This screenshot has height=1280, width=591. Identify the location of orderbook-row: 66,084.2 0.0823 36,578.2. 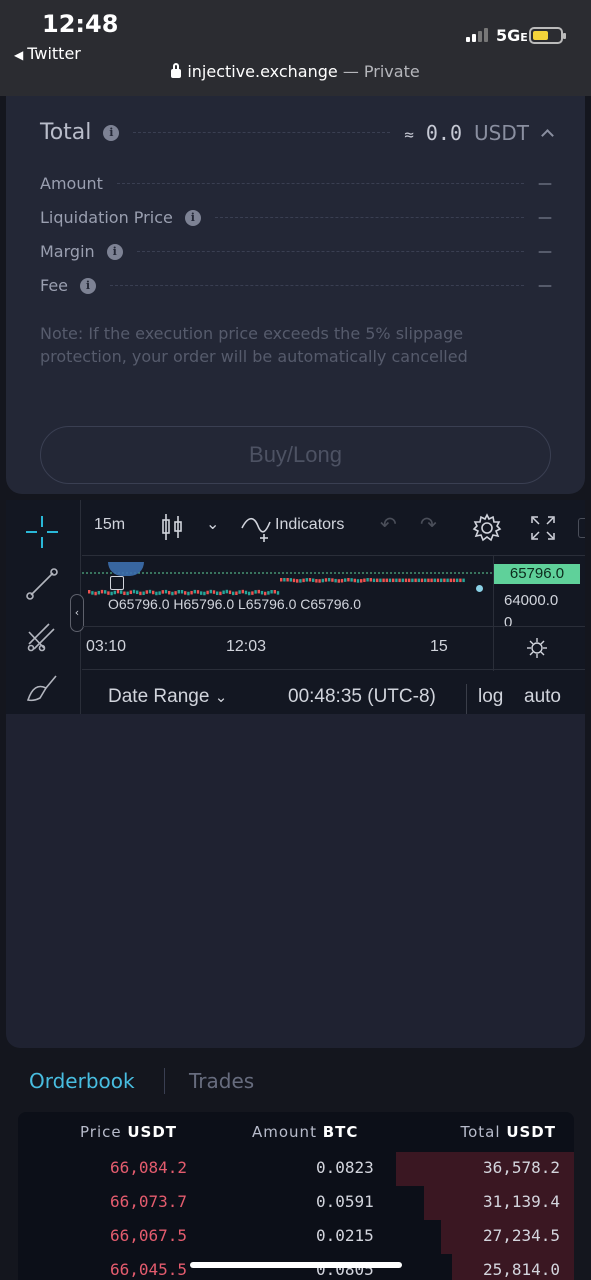
(296, 1169).